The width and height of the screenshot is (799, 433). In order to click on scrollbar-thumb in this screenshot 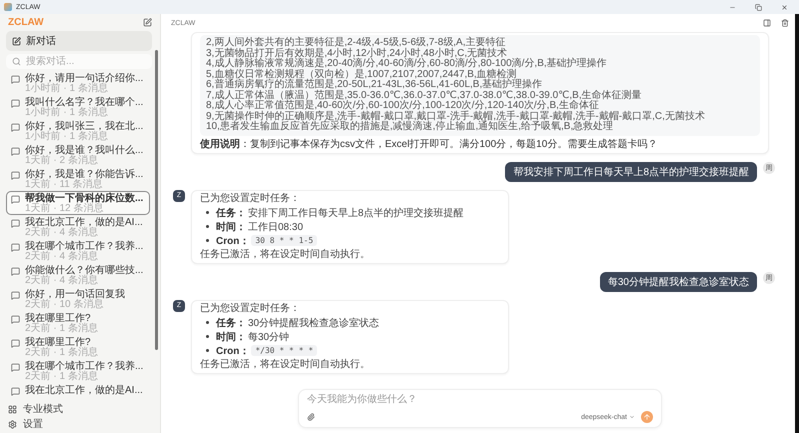, I will do `click(156, 200)`.